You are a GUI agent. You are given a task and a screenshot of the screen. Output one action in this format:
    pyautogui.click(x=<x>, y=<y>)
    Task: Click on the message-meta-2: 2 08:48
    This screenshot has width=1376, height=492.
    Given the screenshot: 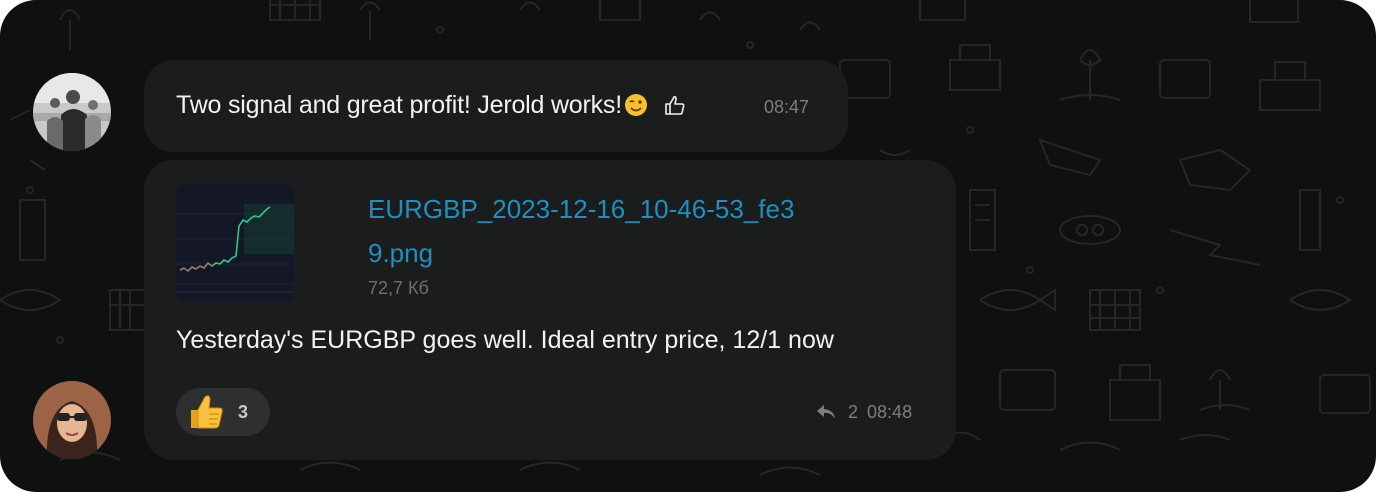 What is the action you would take?
    pyautogui.click(x=864, y=412)
    